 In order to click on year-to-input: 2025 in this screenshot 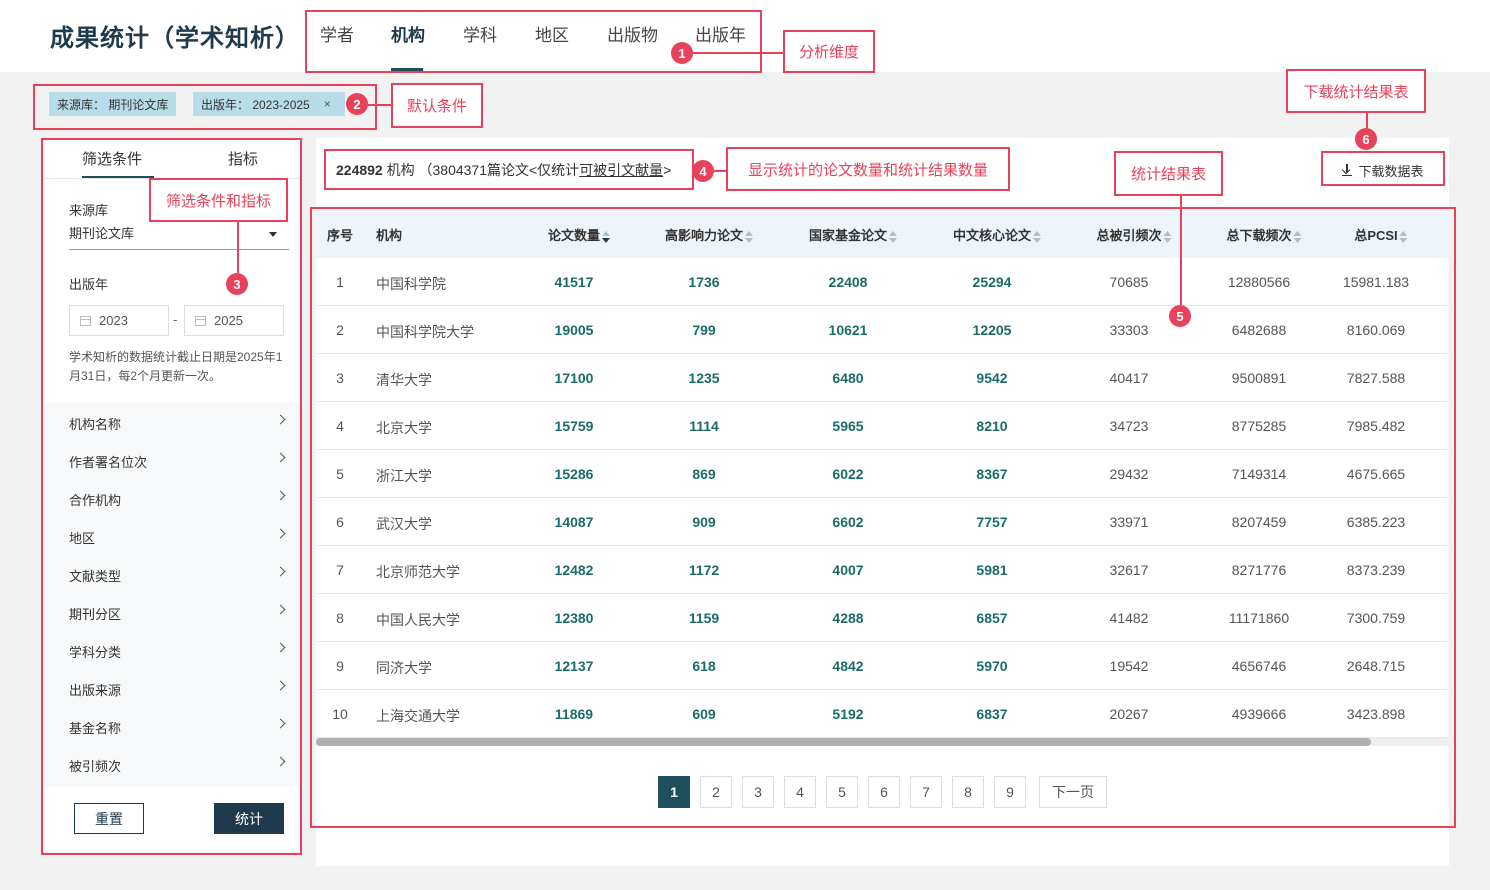, I will do `click(234, 320)`.